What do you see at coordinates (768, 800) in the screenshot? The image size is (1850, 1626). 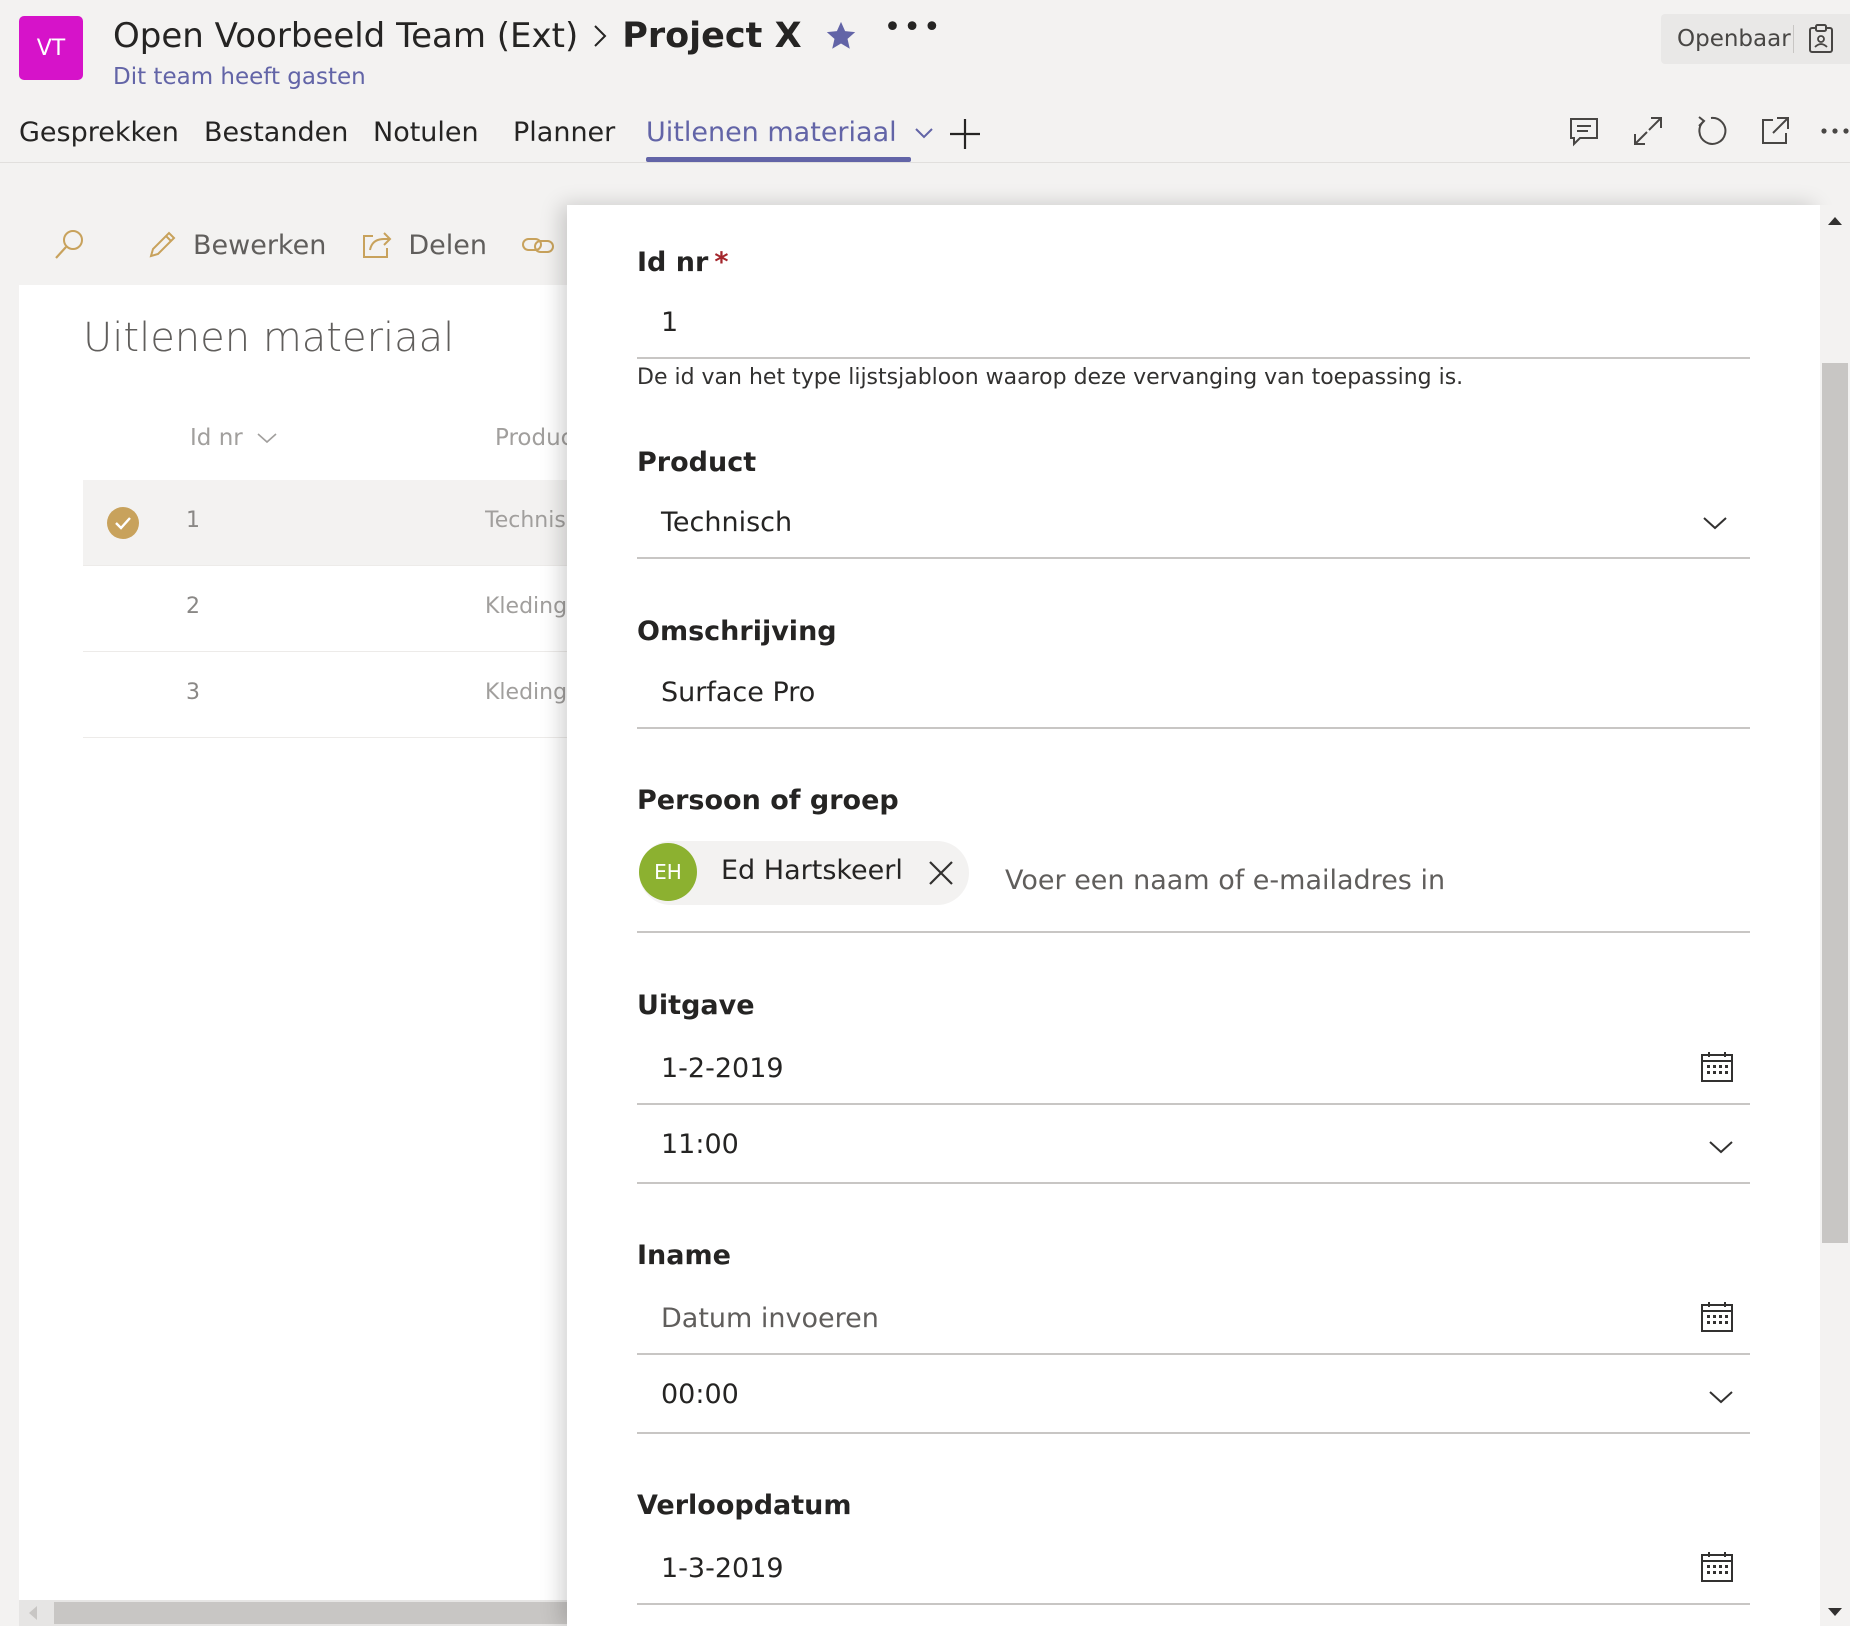 I see `person-field-label: Persoon of groep` at bounding box center [768, 800].